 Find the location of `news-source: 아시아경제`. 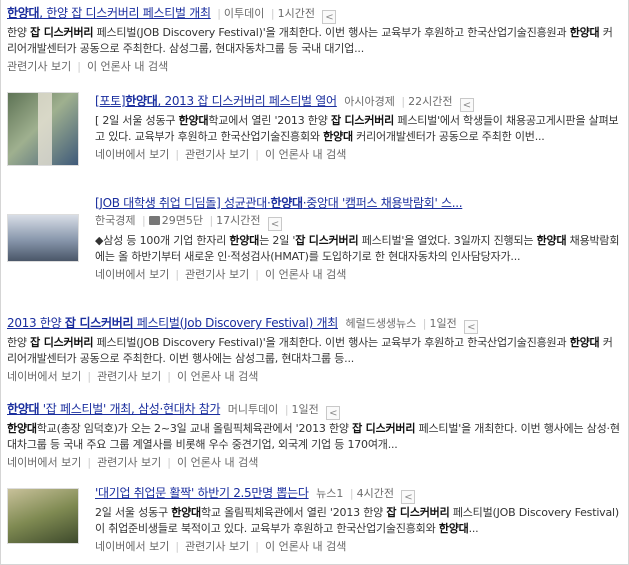

news-source: 아시아경제 is located at coordinates (369, 101).